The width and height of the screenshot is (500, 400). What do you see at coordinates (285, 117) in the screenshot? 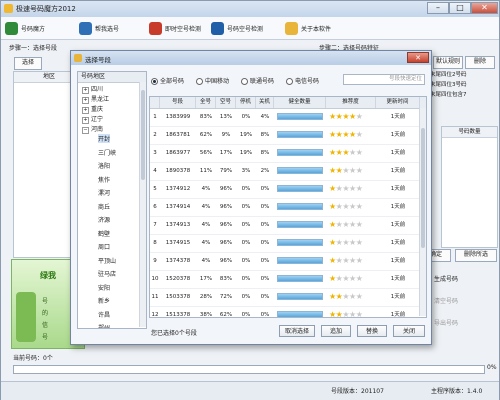
I see `table-row: 1 1383999 83% 13% 0% 4% ★★★★★ 1天前` at bounding box center [285, 117].